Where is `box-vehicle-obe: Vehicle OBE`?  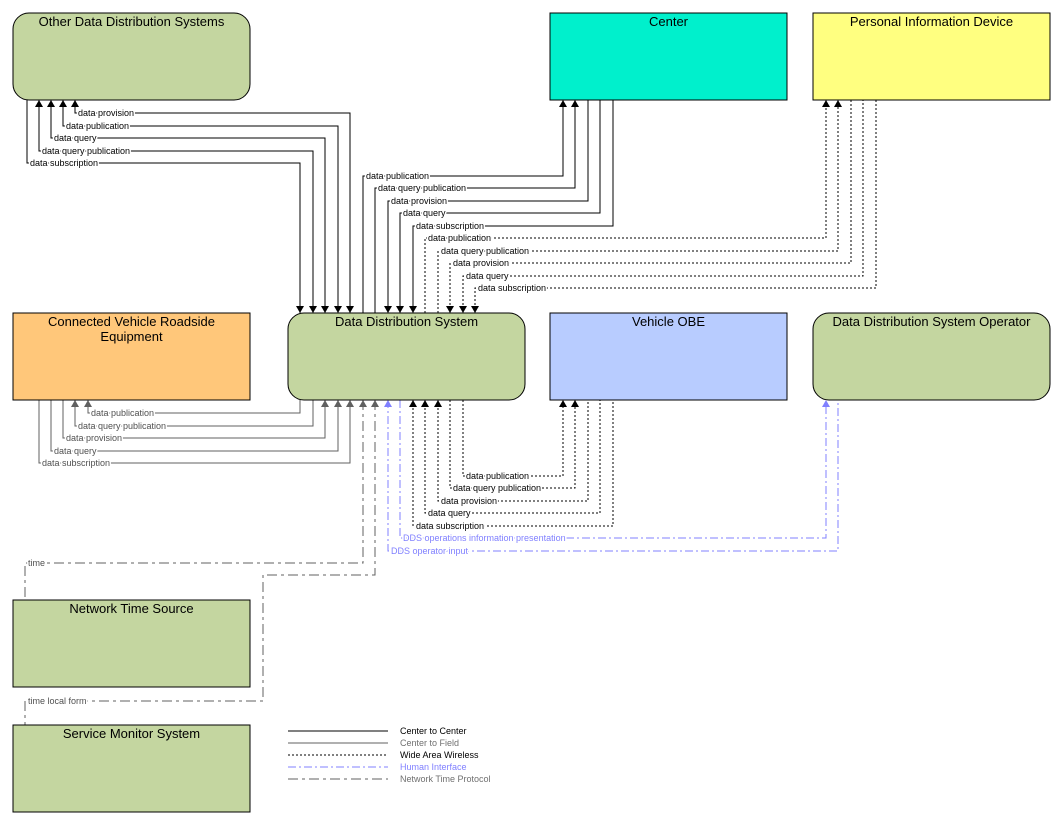 box-vehicle-obe: Vehicle OBE is located at coordinates (668, 356).